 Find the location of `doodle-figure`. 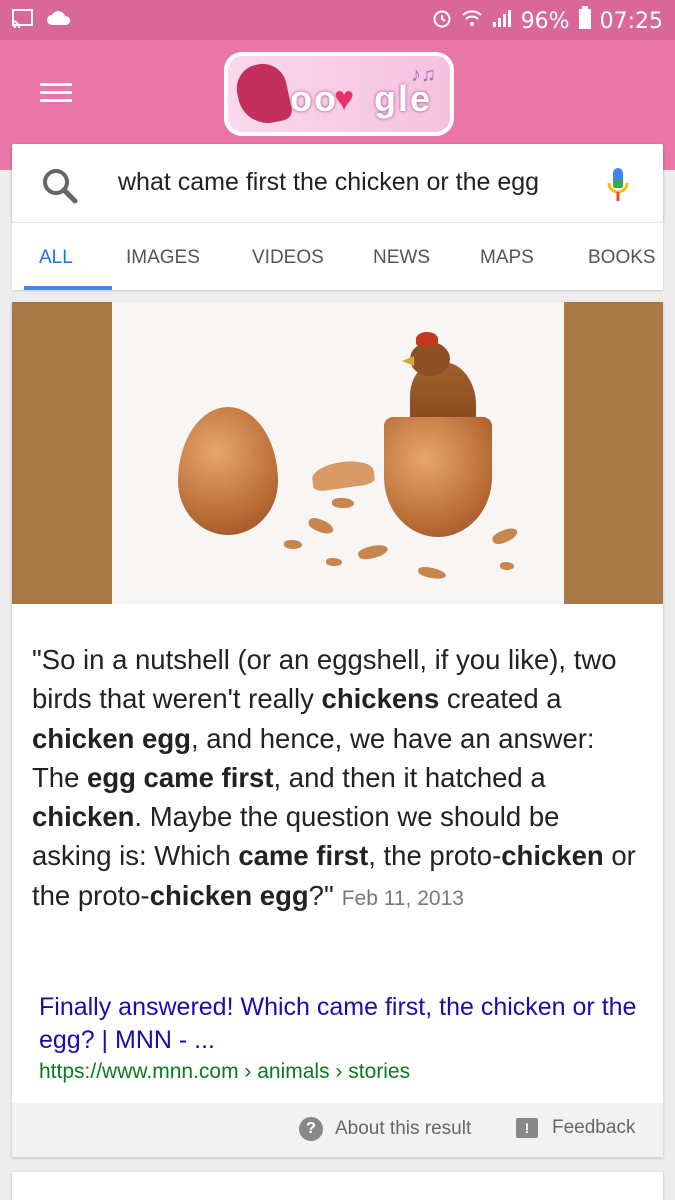

doodle-figure is located at coordinates (263, 94).